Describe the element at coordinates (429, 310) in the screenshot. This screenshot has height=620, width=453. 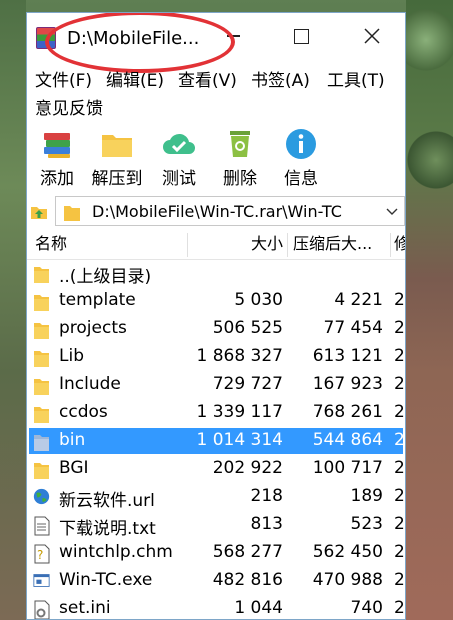
I see `desktop-background-right` at that location.